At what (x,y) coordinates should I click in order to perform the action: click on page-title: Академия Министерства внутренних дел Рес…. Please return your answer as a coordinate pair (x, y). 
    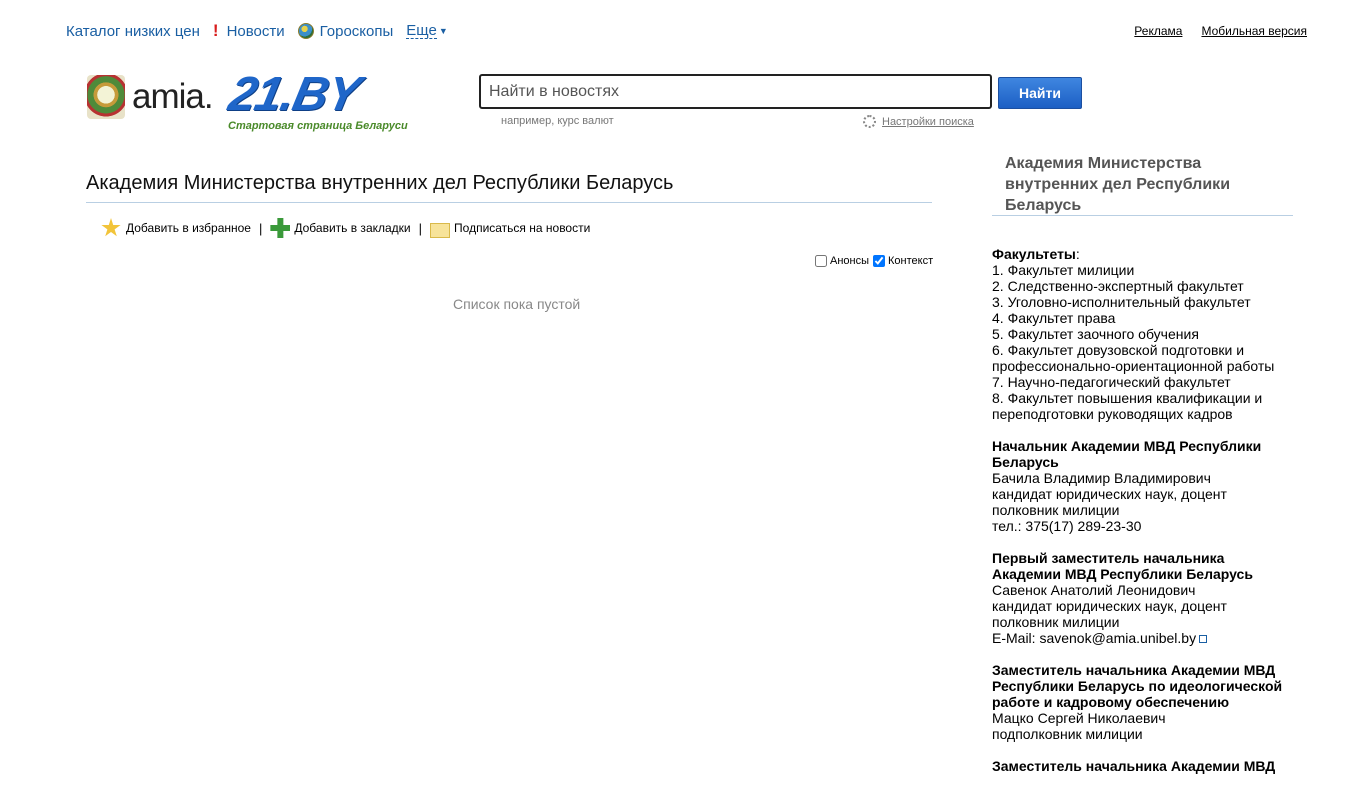
    Looking at the image, I should click on (380, 183).